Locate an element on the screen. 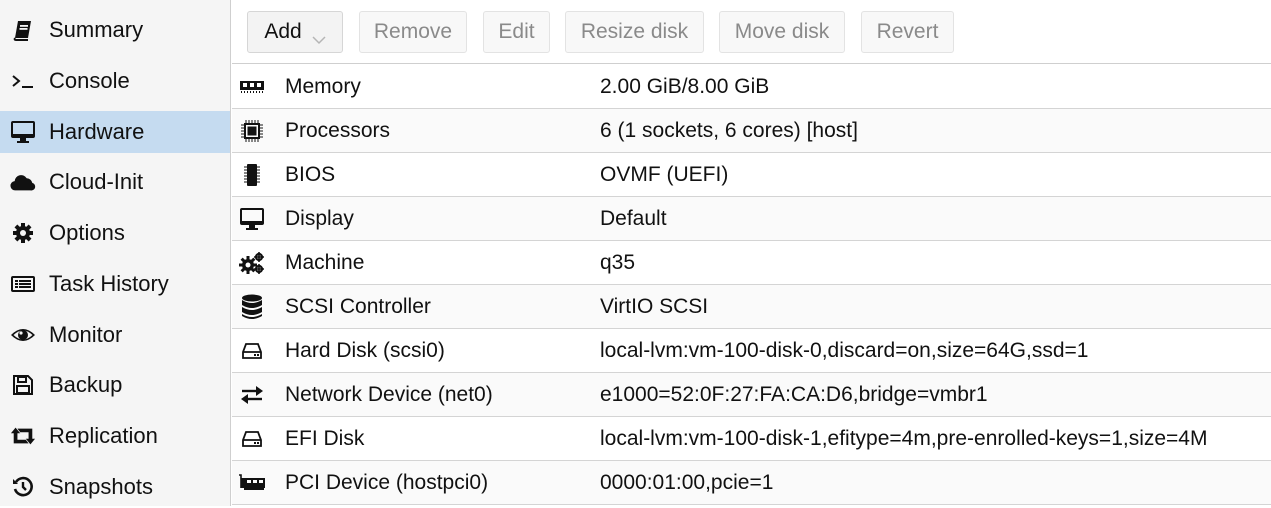  row-name: Network Device (net0) is located at coordinates (389, 394).